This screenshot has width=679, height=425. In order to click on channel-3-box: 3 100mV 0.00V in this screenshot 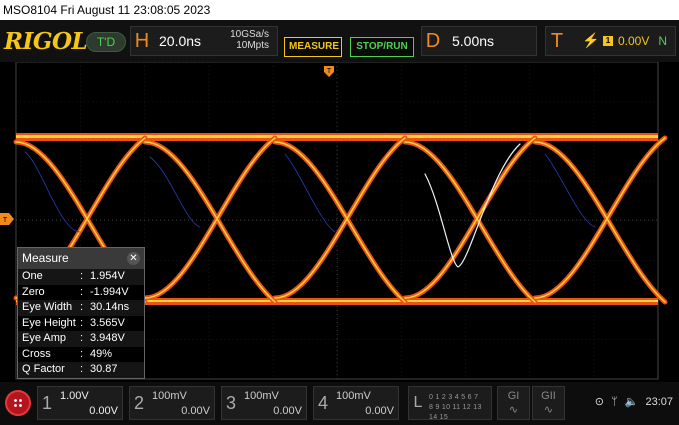, I will do `click(264, 403)`.